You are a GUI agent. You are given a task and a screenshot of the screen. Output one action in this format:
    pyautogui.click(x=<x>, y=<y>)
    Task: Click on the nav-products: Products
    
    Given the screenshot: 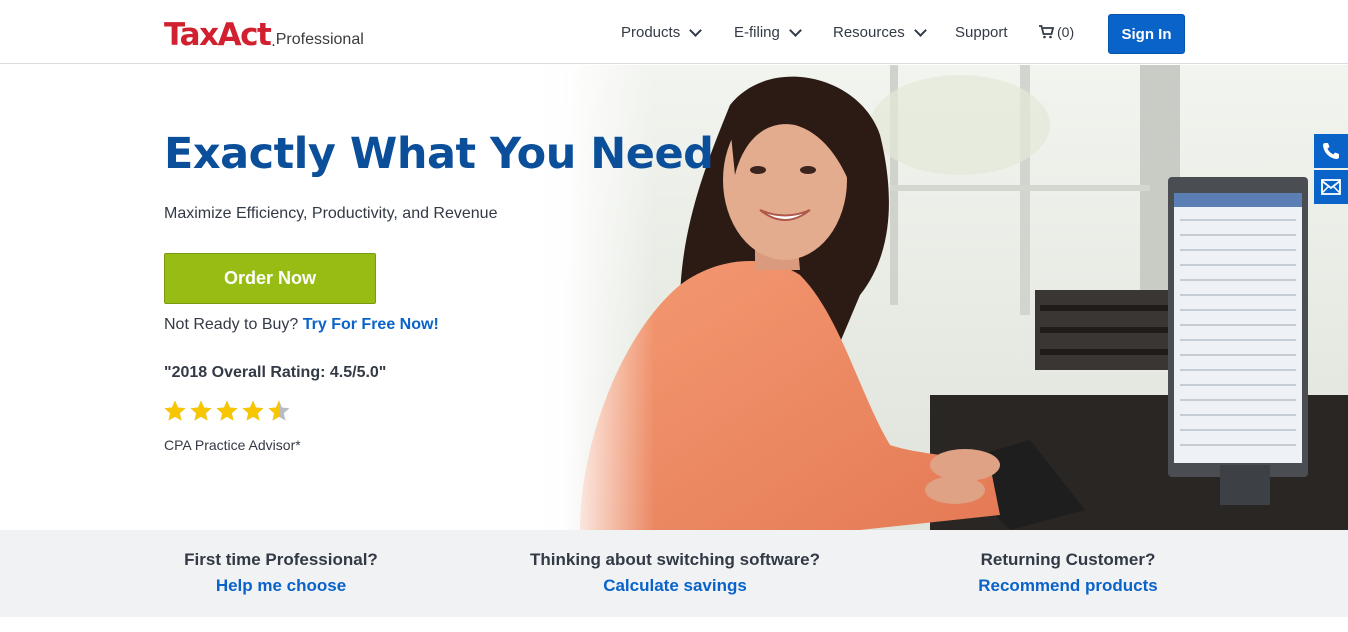 What is the action you would take?
    pyautogui.click(x=662, y=32)
    